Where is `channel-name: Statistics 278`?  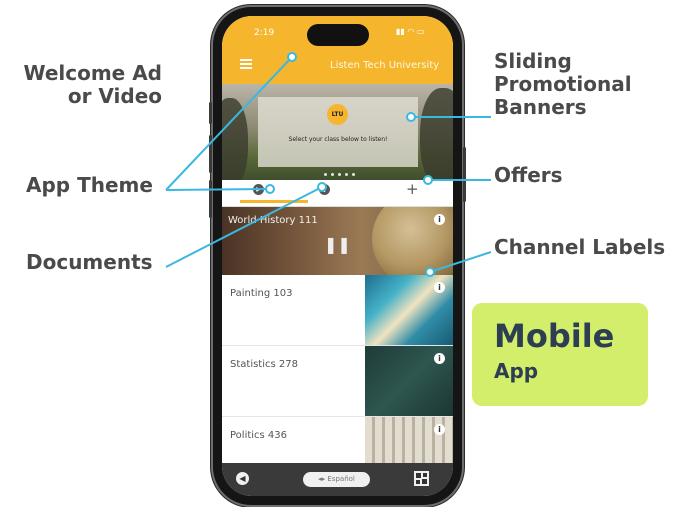 channel-name: Statistics 278 is located at coordinates (264, 364).